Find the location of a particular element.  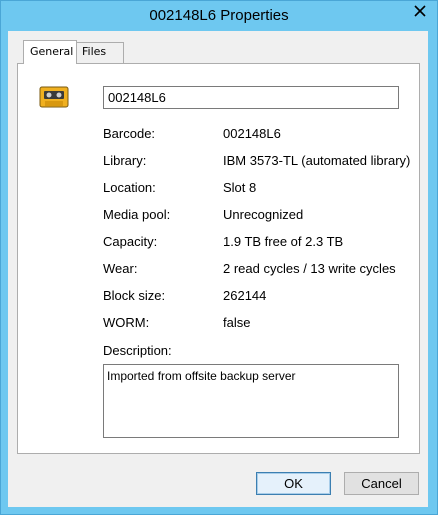

wear-value: 2 read cycles / 13 write cycles is located at coordinates (309, 268).